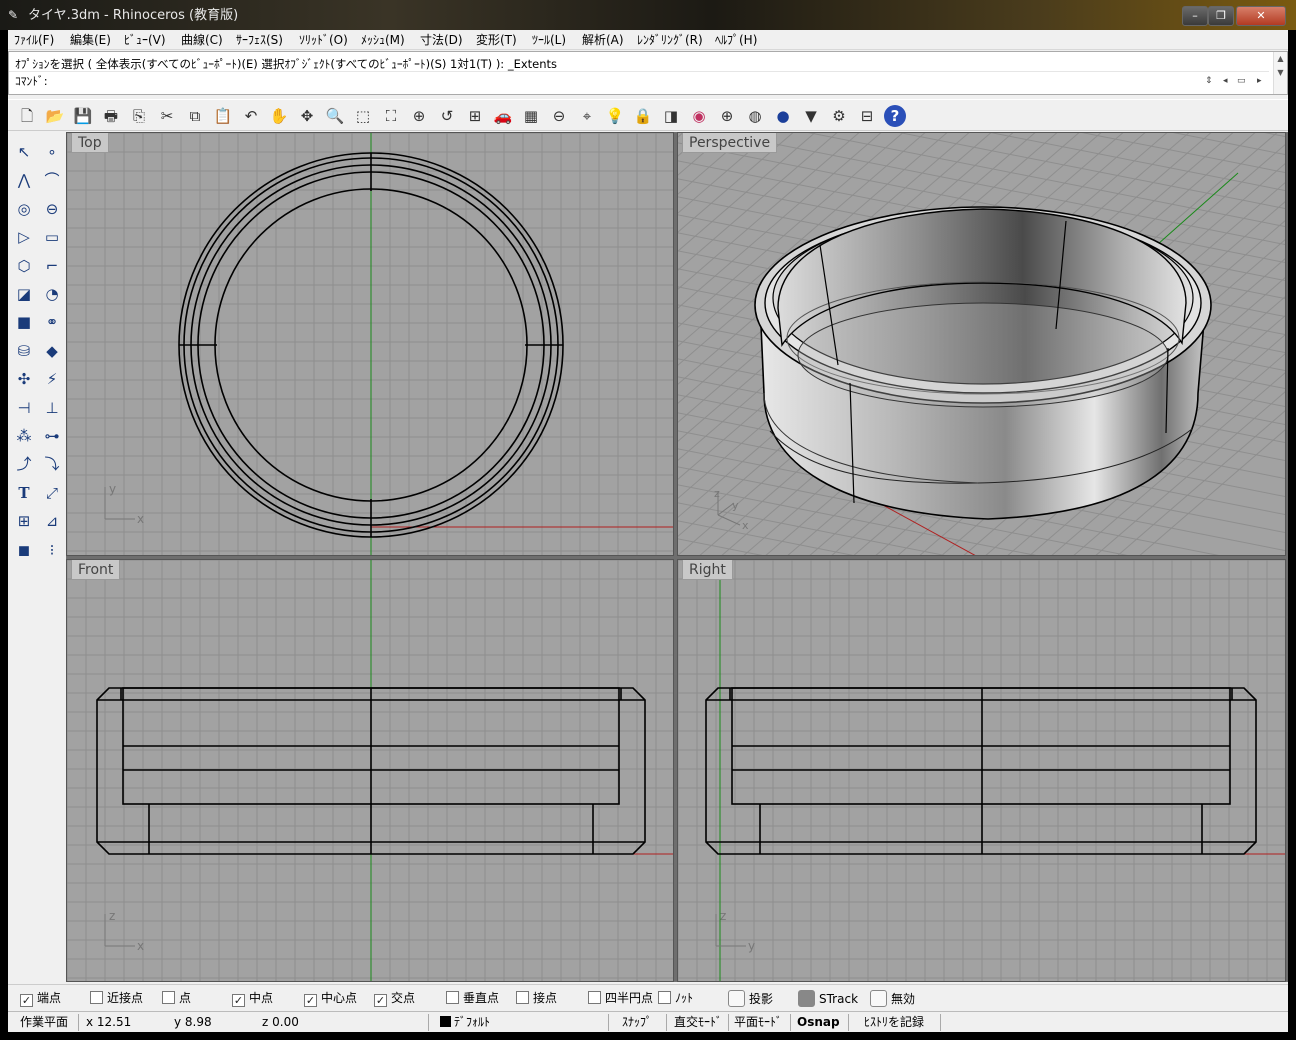  I want to click on toggle-disable: 無効, so click(892, 998).